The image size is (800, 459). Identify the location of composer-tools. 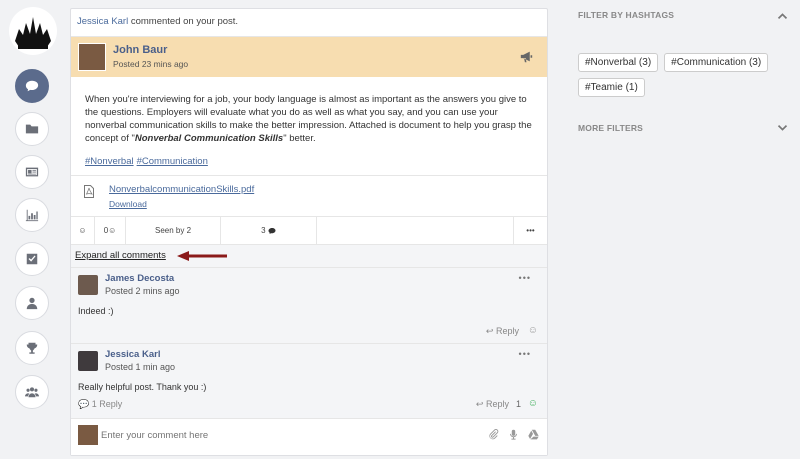
(513, 434).